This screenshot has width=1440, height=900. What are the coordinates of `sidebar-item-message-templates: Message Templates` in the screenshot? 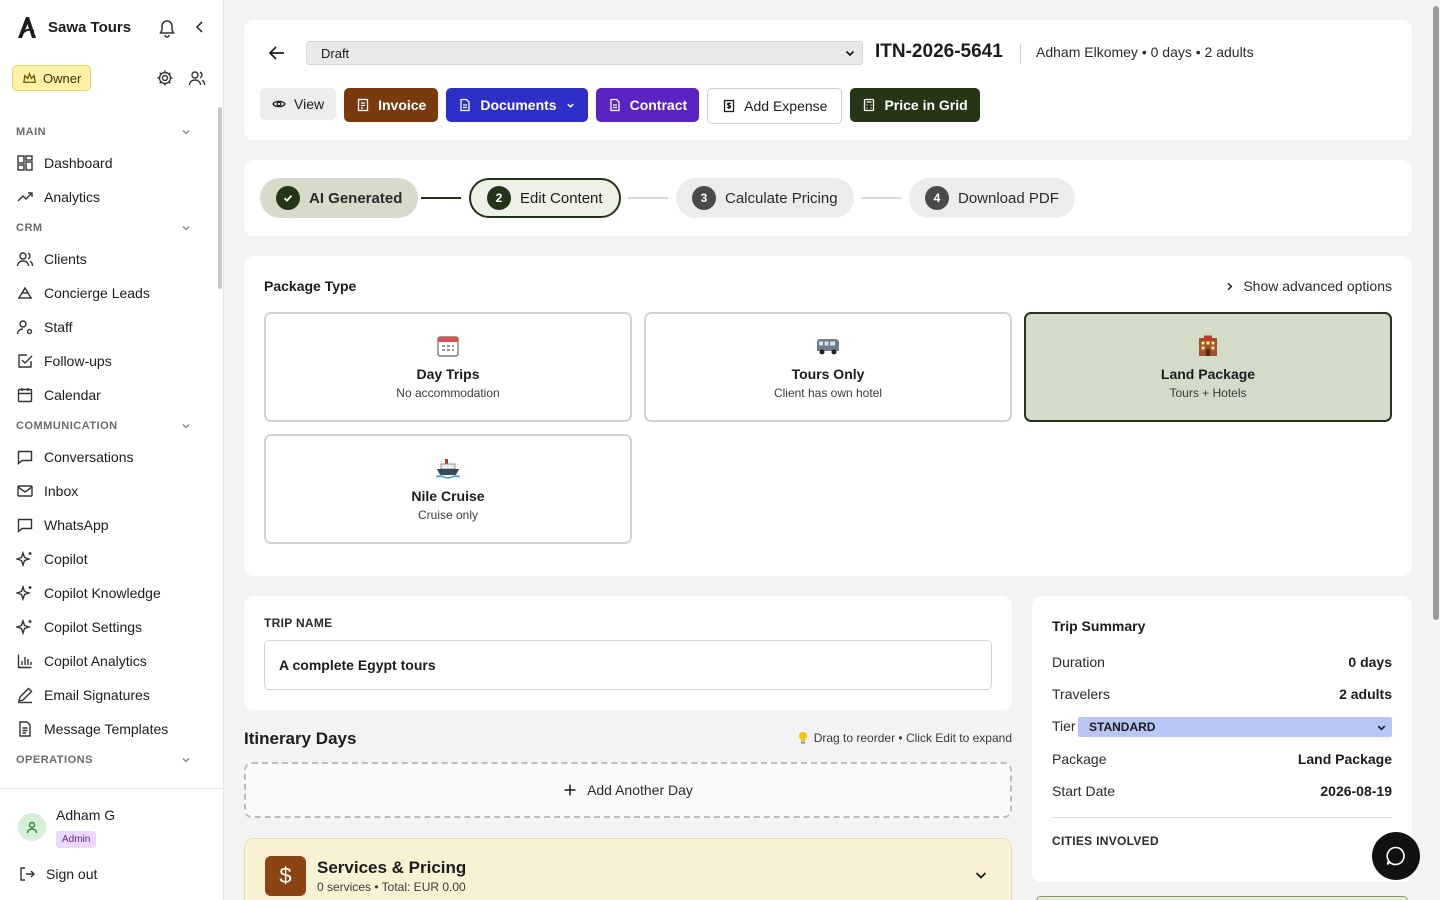 It's located at (107, 729).